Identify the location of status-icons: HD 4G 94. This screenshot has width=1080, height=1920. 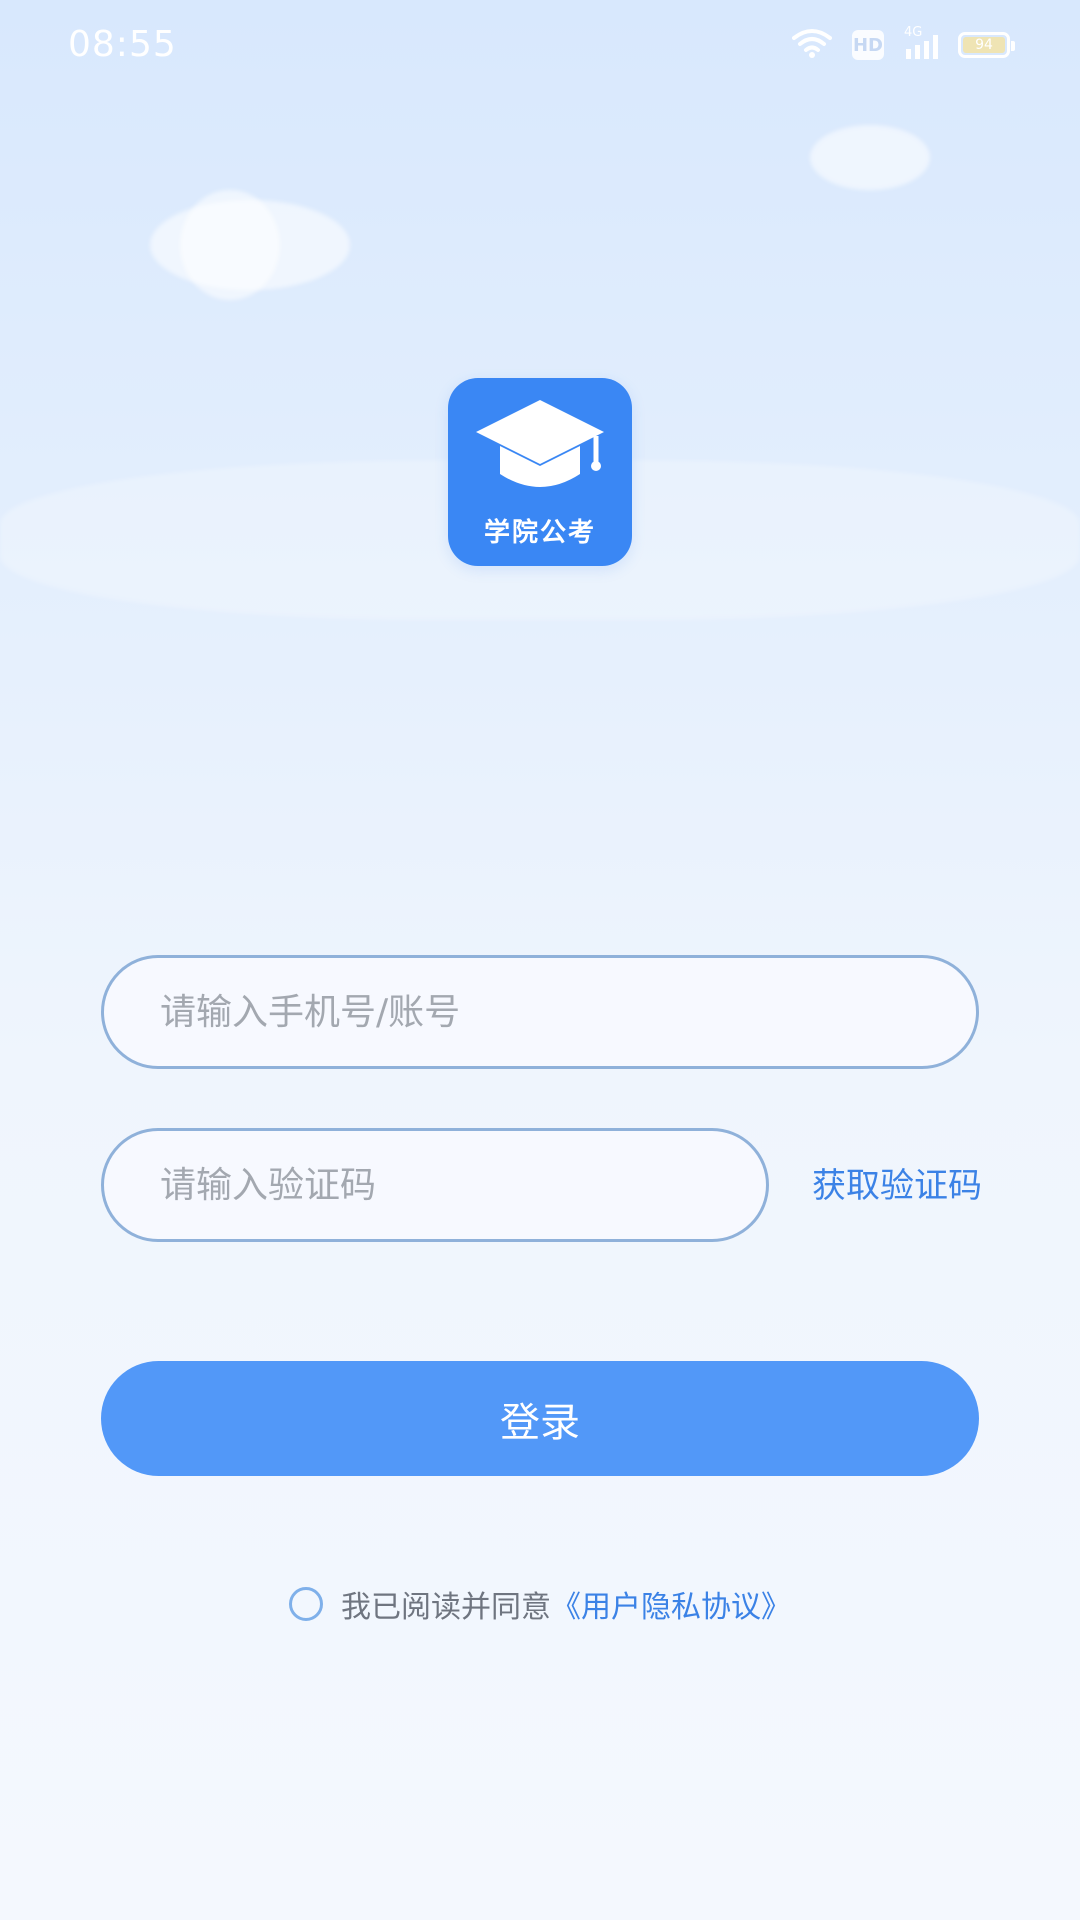
(903, 43).